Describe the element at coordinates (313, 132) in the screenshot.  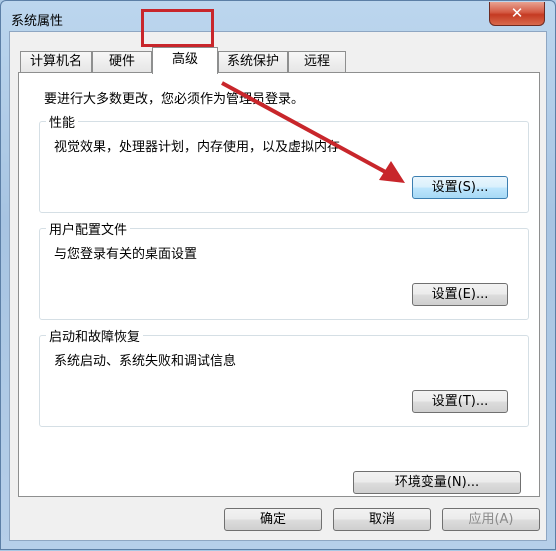
I see `annotation-arrow-icon` at that location.